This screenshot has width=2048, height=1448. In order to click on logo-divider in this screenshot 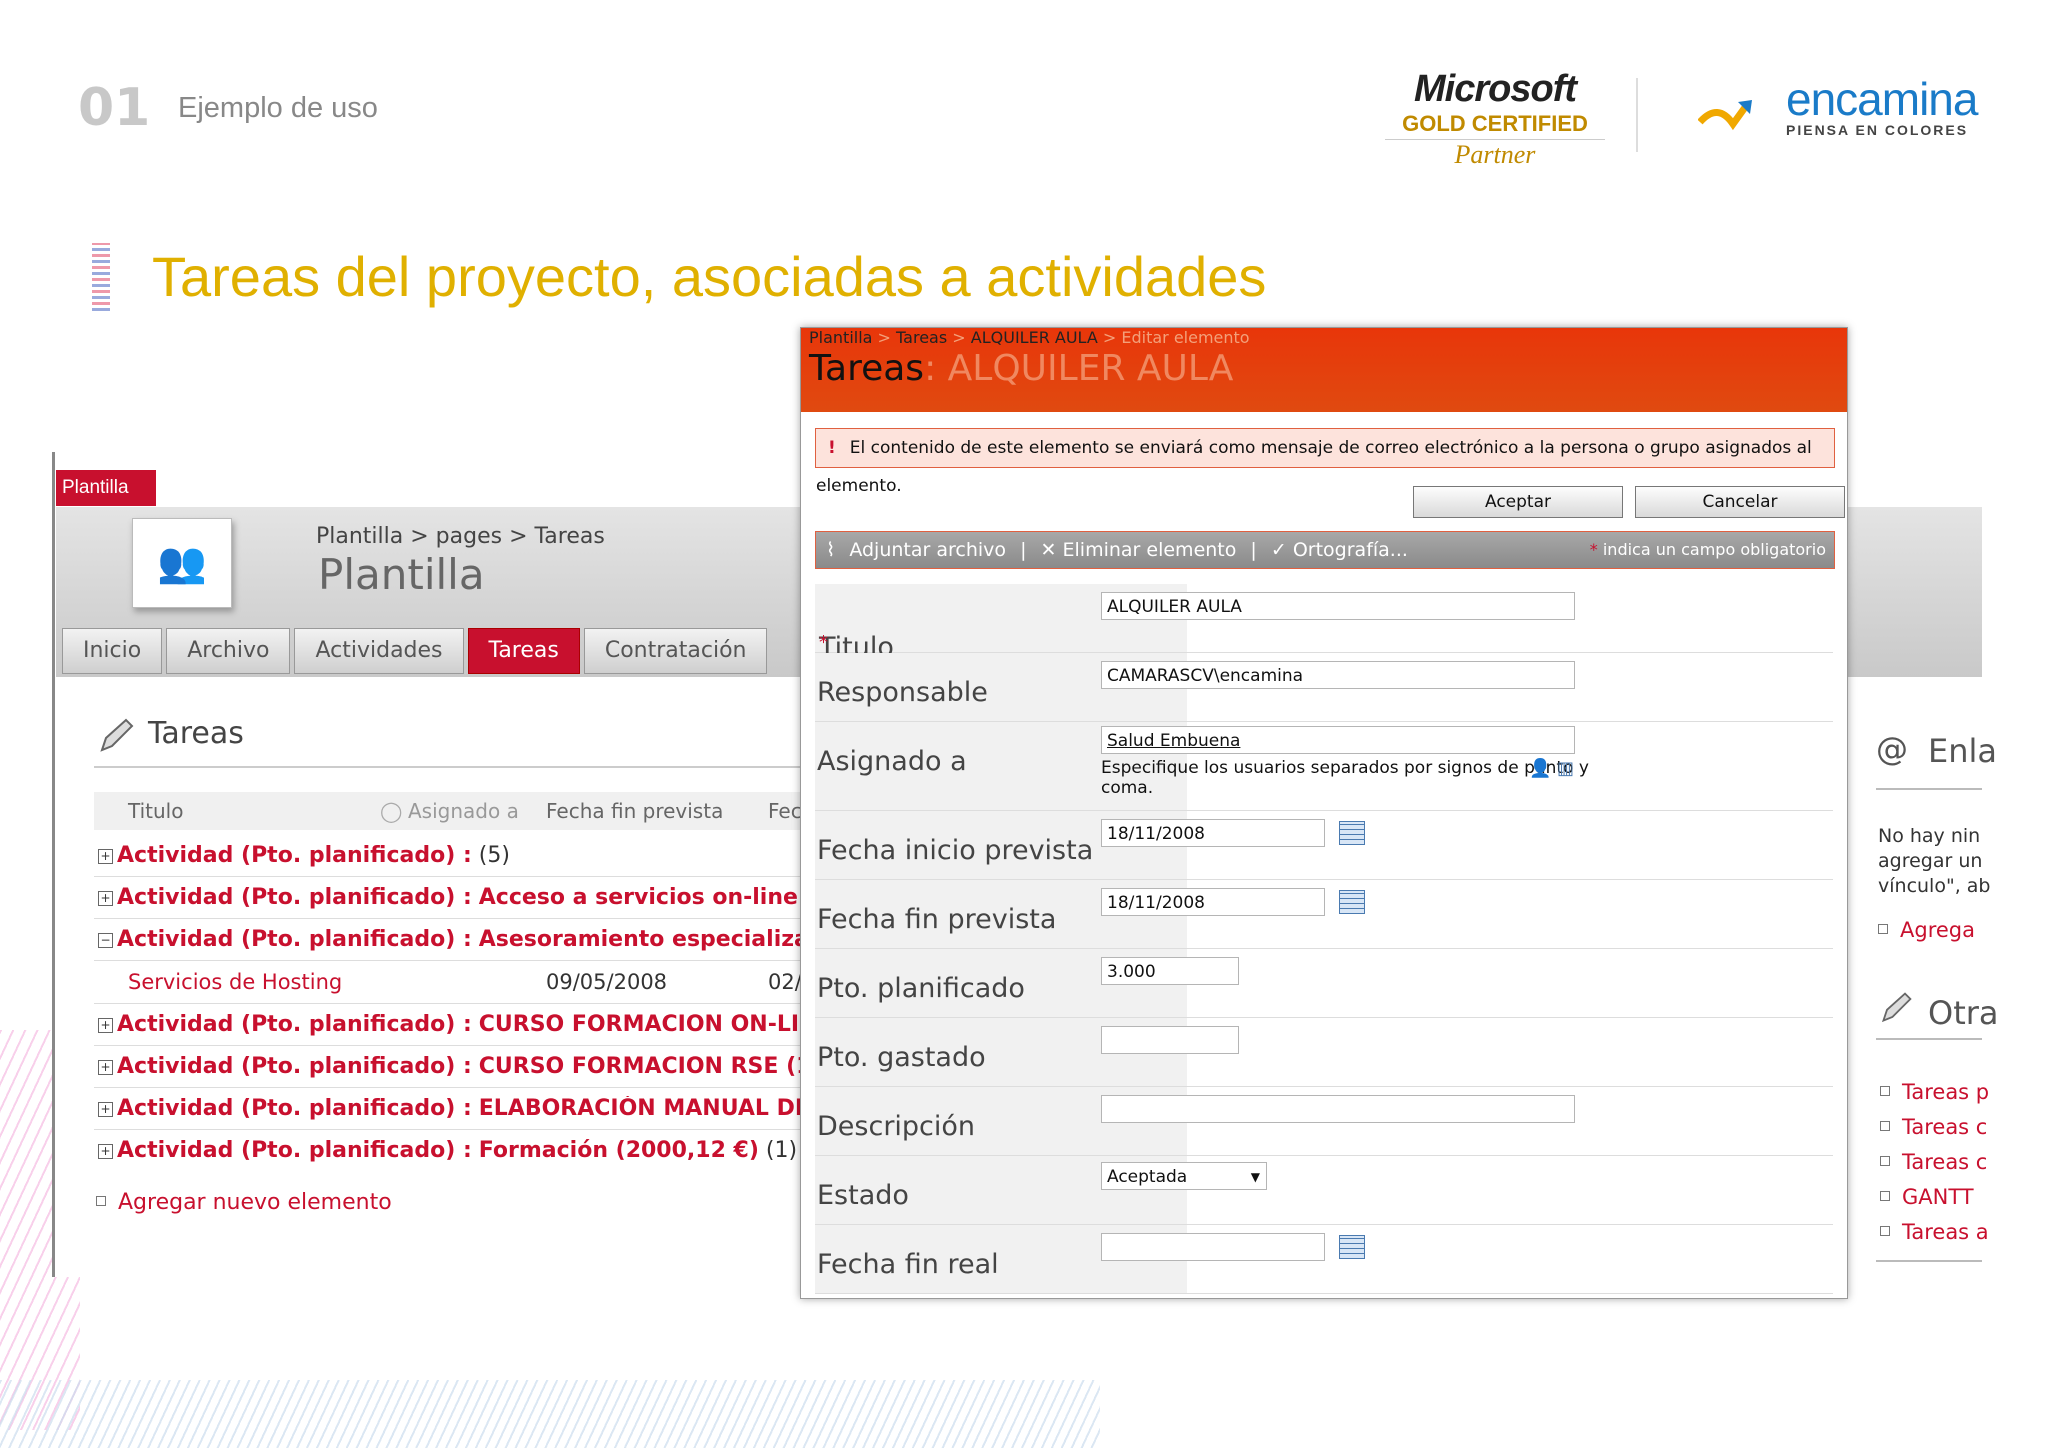, I will do `click(1637, 115)`.